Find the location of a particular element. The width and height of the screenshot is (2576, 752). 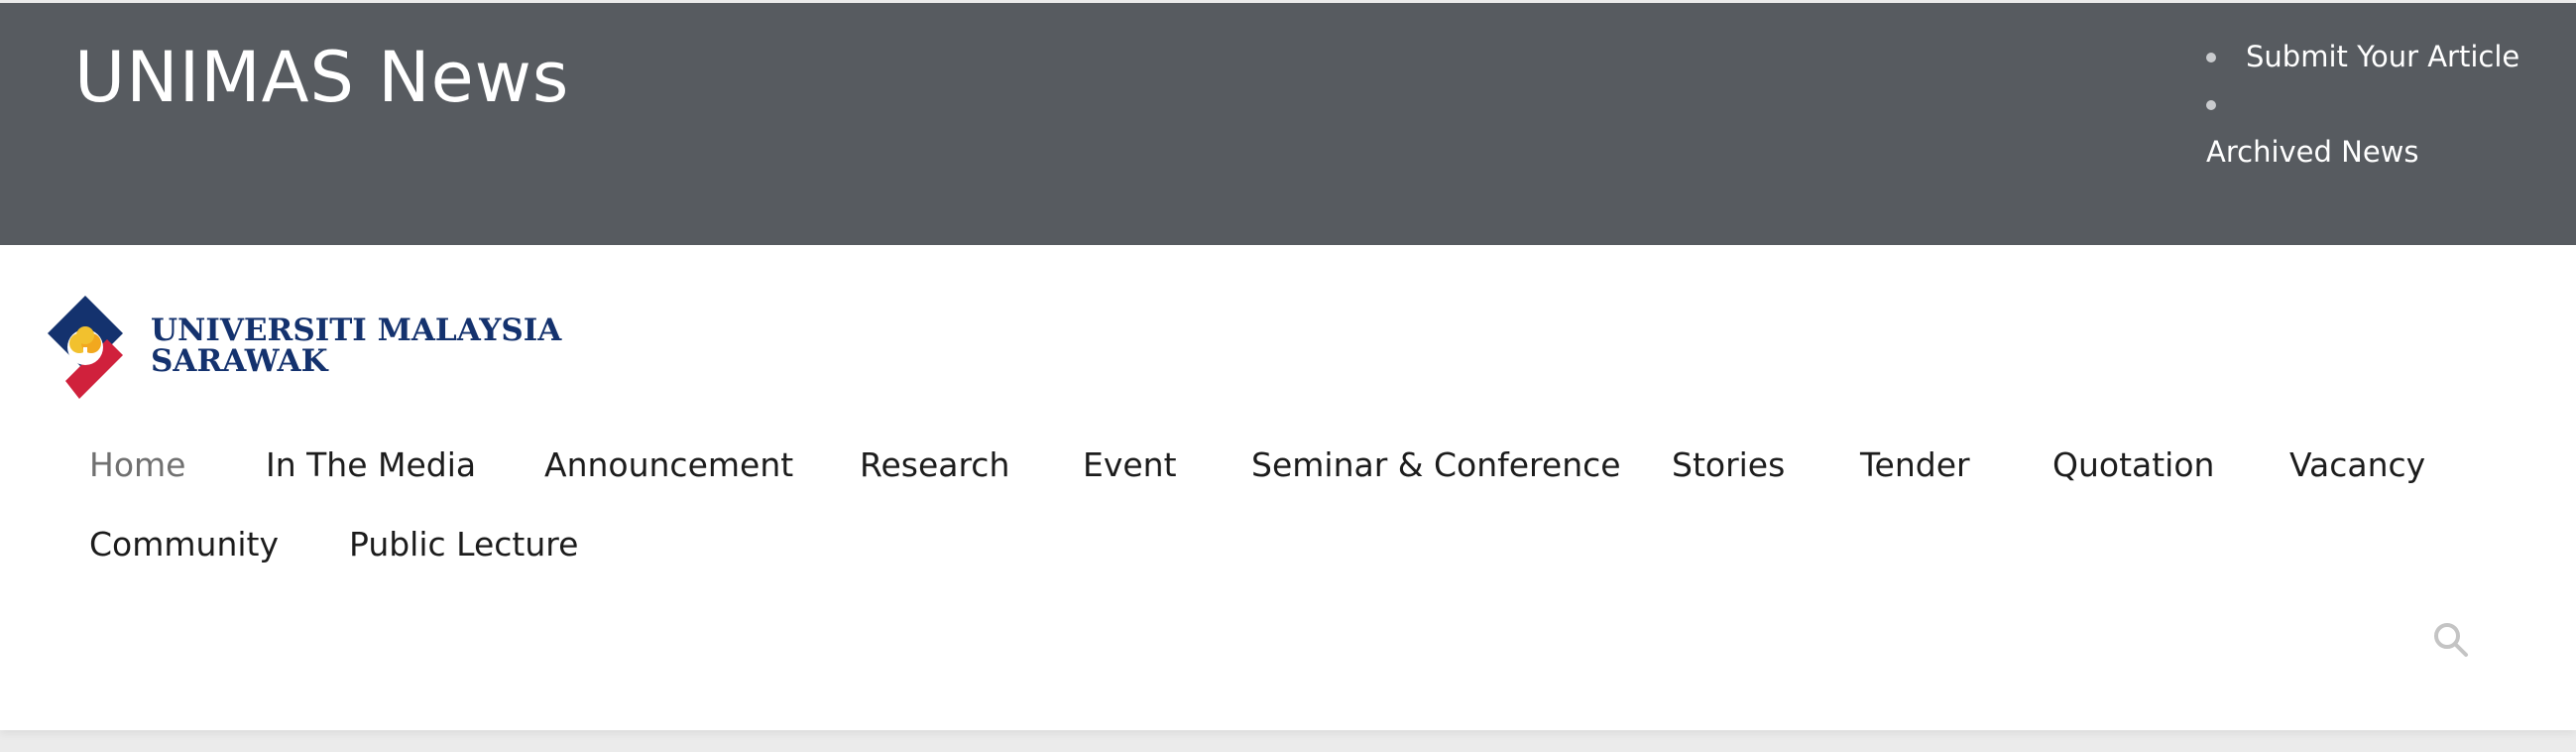

nav-item-seminar-conference: Seminar & Conference is located at coordinates (1436, 465).